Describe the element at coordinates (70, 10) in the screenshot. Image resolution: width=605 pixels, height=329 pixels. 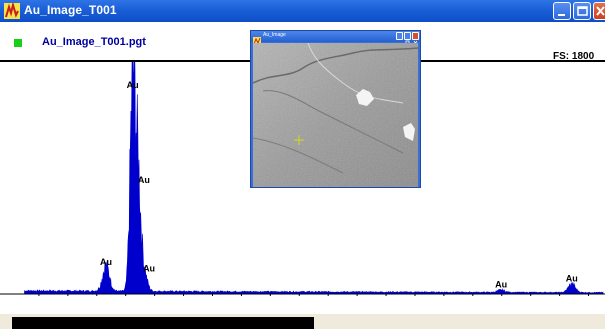
I see `window-title: Au_Image_T001` at that location.